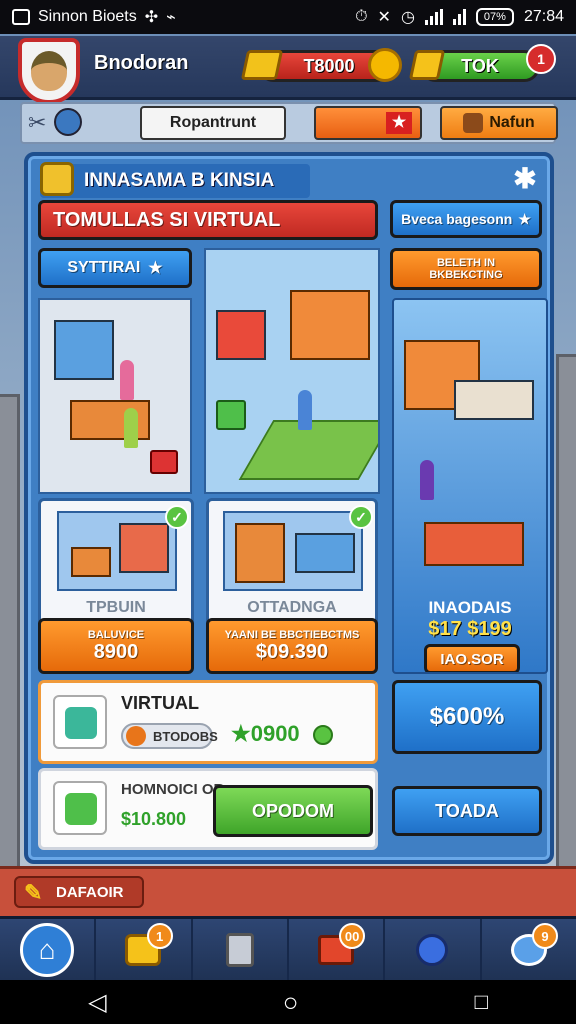  Describe the element at coordinates (91, 562) in the screenshot. I see `desk` at that location.